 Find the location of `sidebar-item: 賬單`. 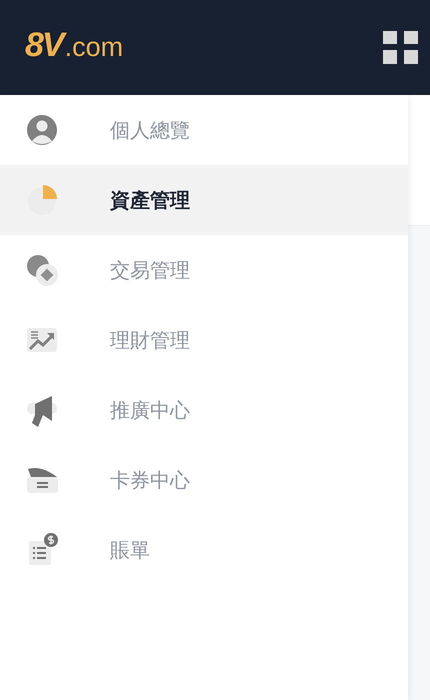

sidebar-item: 賬單 is located at coordinates (204, 550).